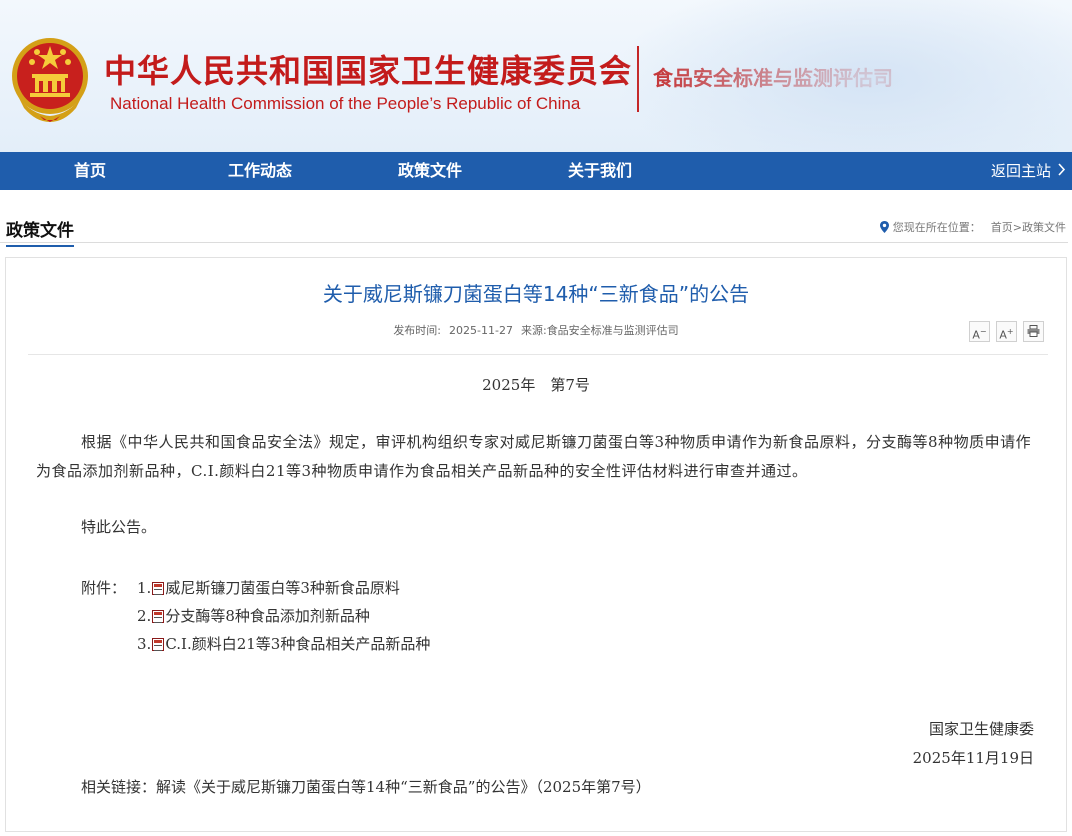  I want to click on attachments-label: 附件：, so click(104, 588).